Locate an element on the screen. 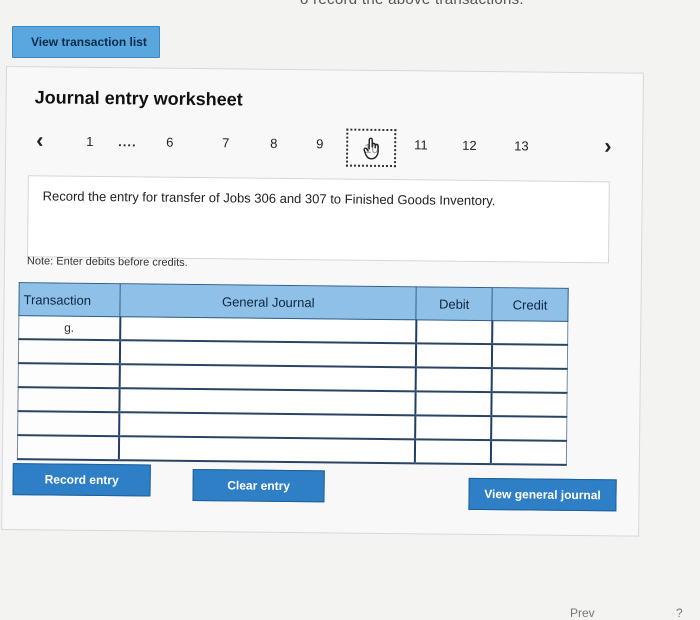 The width and height of the screenshot is (700, 620). chevron-right-icon: › is located at coordinates (608, 146).